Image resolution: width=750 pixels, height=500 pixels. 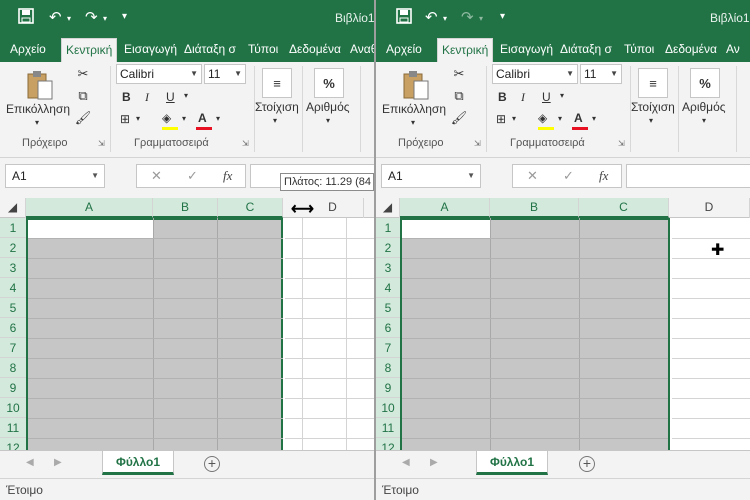 What do you see at coordinates (83, 96) in the screenshot?
I see `copy-icon: ⧉` at bounding box center [83, 96].